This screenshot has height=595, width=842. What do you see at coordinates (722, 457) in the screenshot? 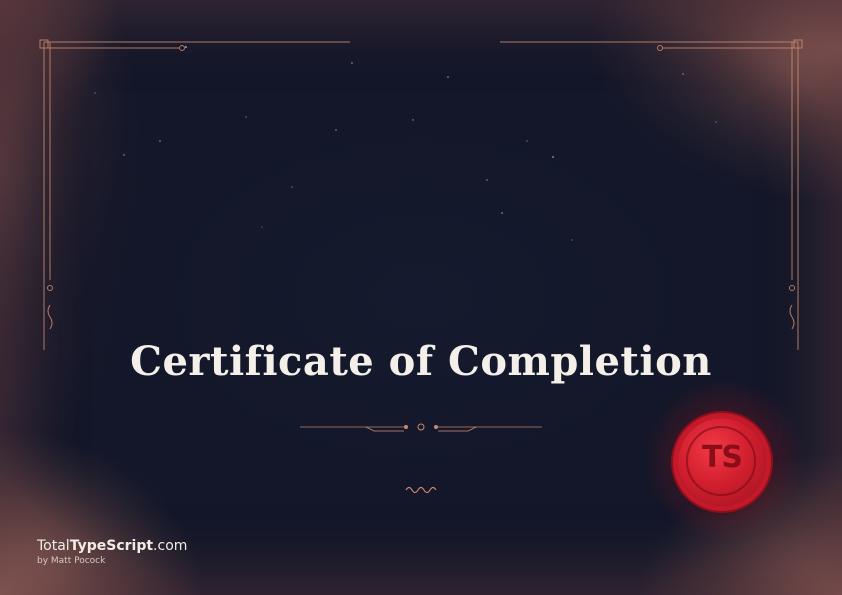
I see `seal-ts-logo: TS` at bounding box center [722, 457].